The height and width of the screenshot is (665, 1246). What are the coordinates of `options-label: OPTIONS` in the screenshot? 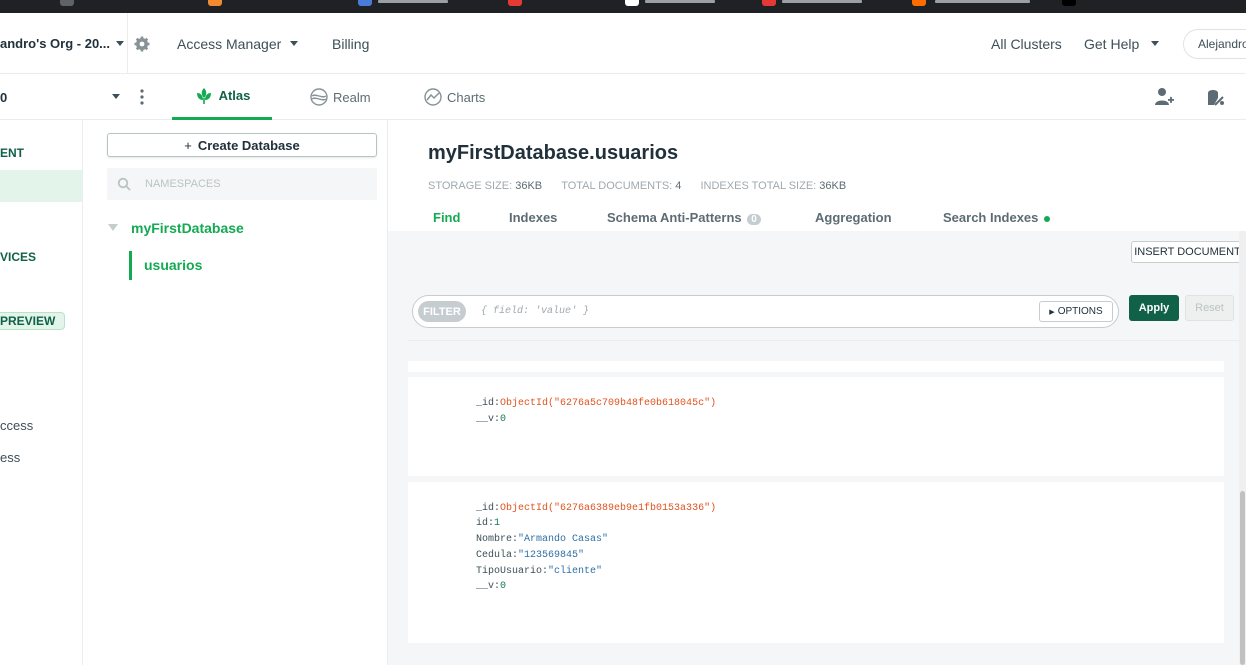 It's located at (1080, 311).